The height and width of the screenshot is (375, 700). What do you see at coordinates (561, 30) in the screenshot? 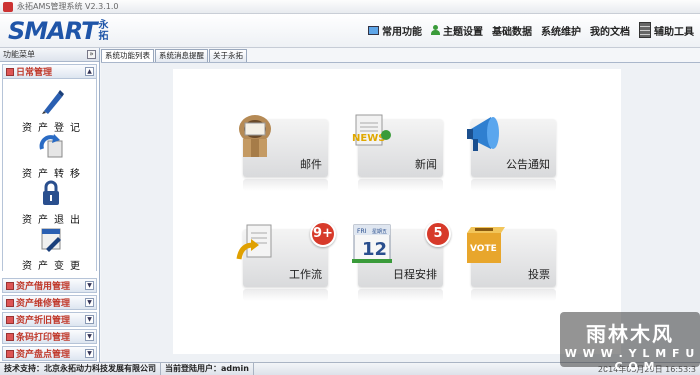
I see `nav-system-maintenance: 系统维护` at bounding box center [561, 30].